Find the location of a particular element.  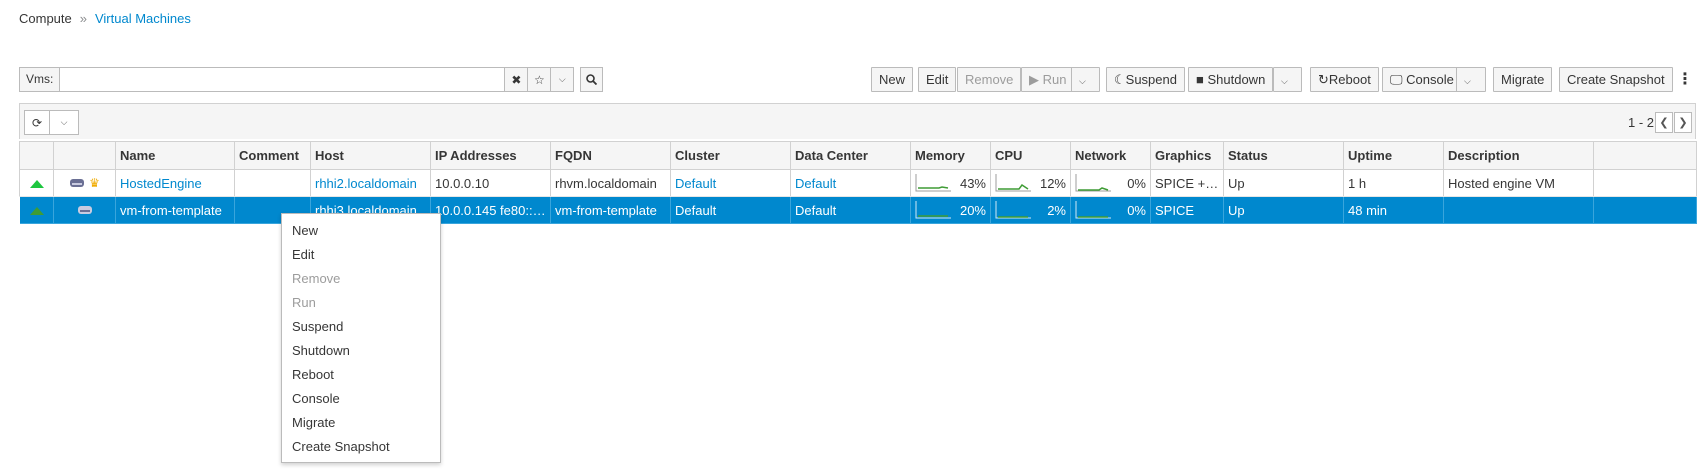

bookmark-button: ☆ is located at coordinates (540, 79).